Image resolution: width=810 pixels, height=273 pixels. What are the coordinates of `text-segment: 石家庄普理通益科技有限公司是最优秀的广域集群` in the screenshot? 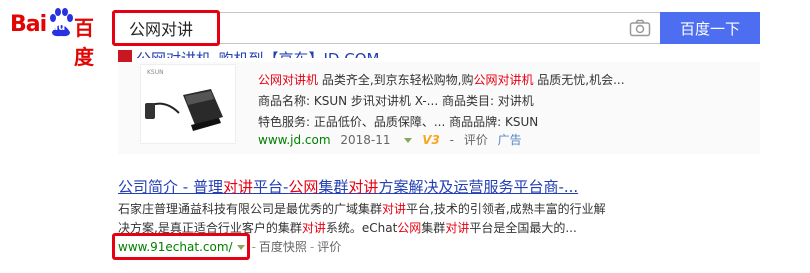 It's located at (250, 209).